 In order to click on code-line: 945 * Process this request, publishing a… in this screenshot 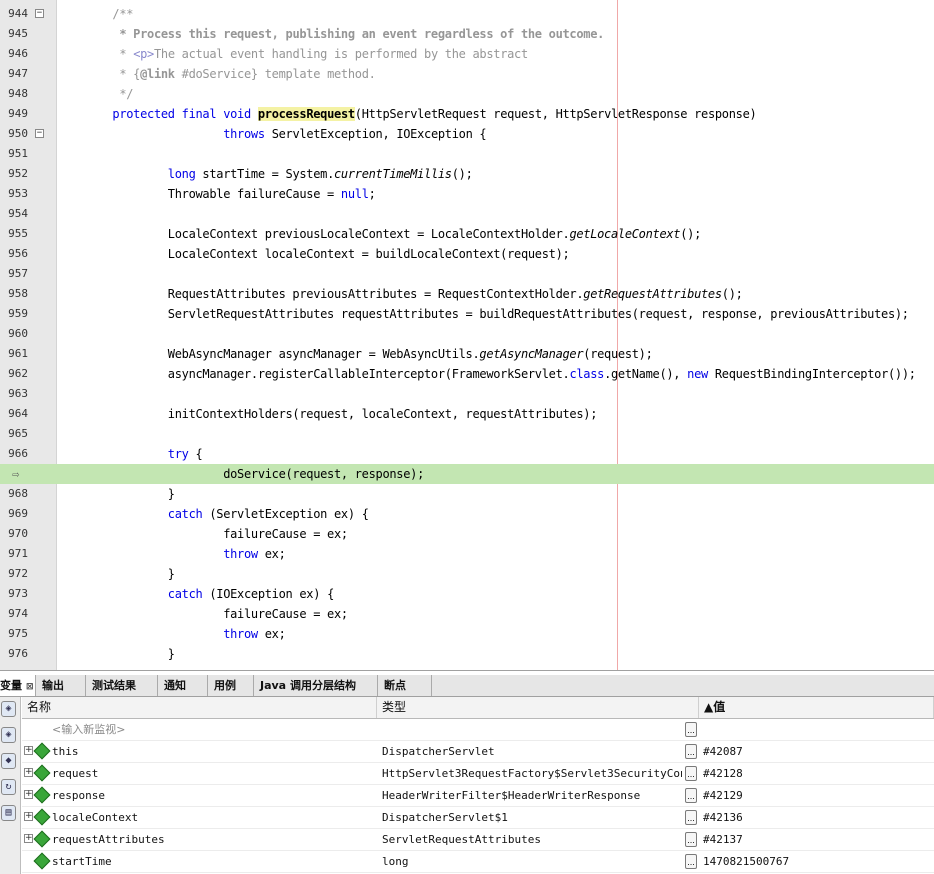, I will do `click(467, 34)`.